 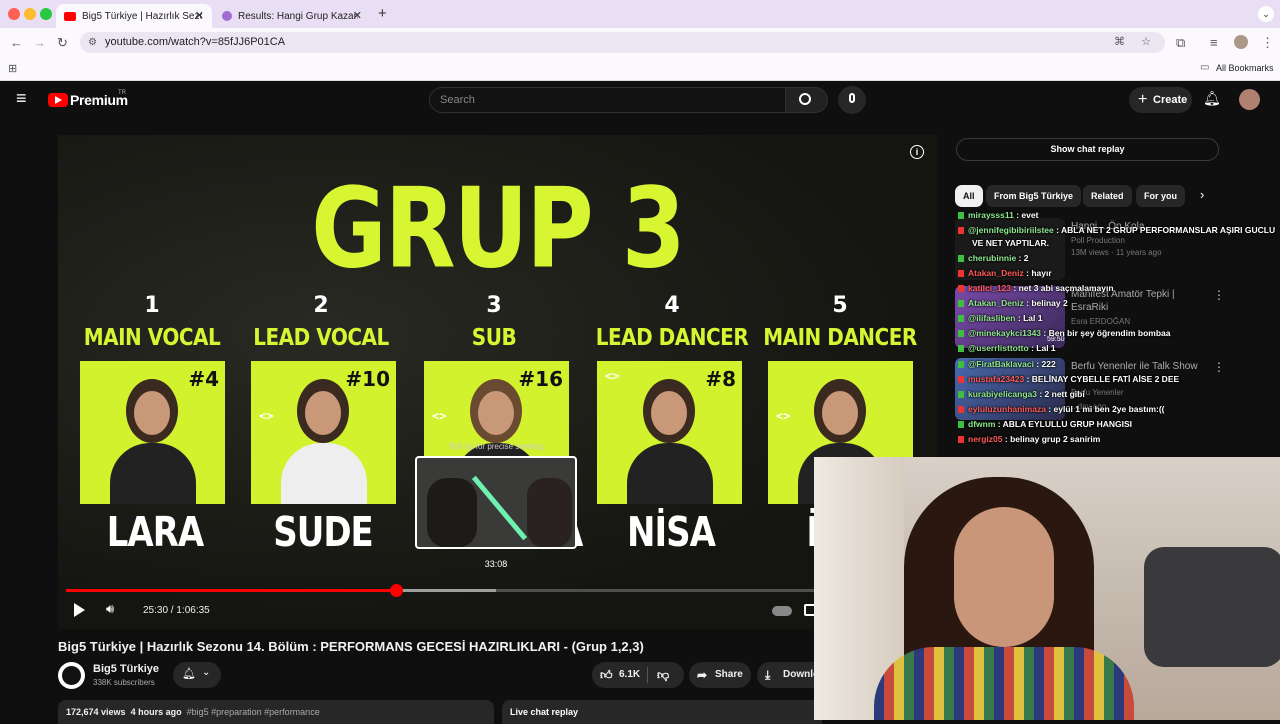 What do you see at coordinates (134, 16) in the screenshot?
I see `tab-youtube: Big5 Türkiye | Hazırlık Sezonu ✕` at bounding box center [134, 16].